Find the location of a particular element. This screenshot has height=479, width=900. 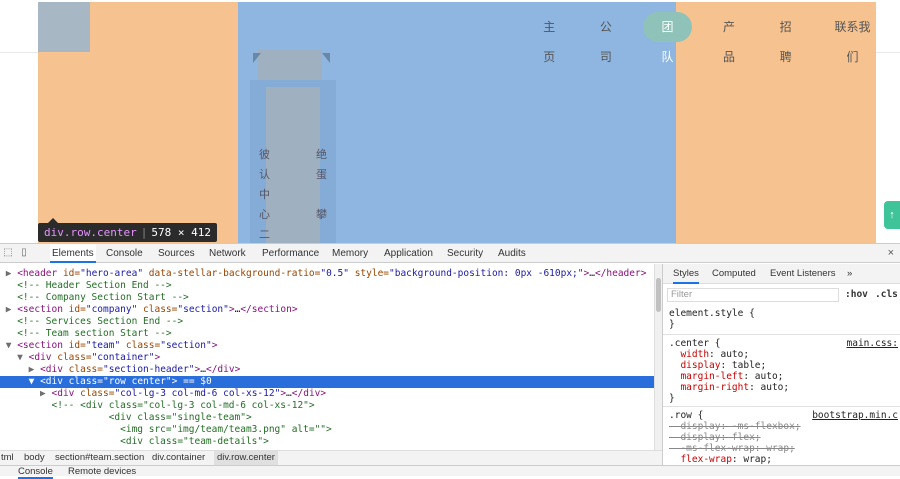

device-toolbar-icon: ▯ is located at coordinates (24, 253).